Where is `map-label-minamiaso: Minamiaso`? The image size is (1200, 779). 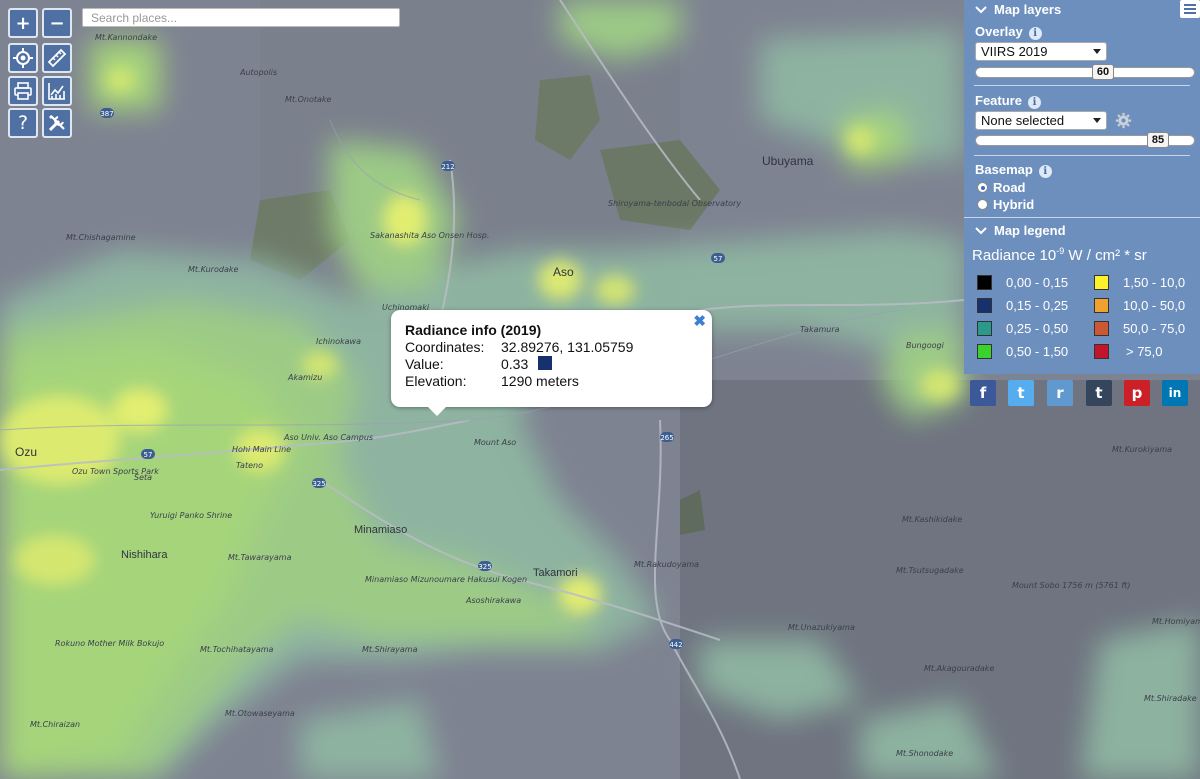
map-label-minamiaso: Minamiaso is located at coordinates (380, 530).